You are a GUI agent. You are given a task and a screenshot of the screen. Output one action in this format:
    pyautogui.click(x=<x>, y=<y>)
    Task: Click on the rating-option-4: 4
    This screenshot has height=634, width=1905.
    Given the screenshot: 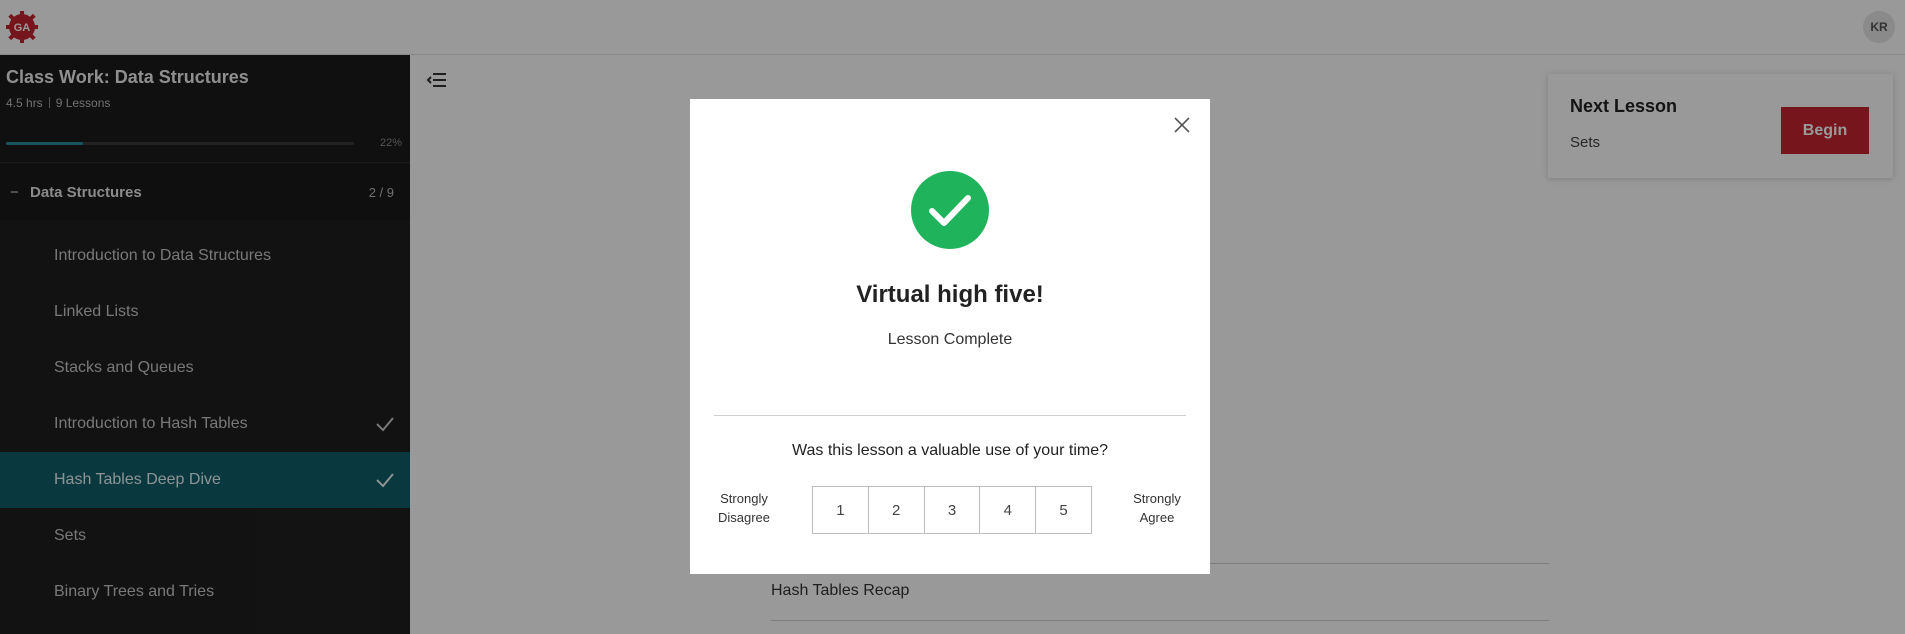 What is the action you would take?
    pyautogui.click(x=1008, y=510)
    